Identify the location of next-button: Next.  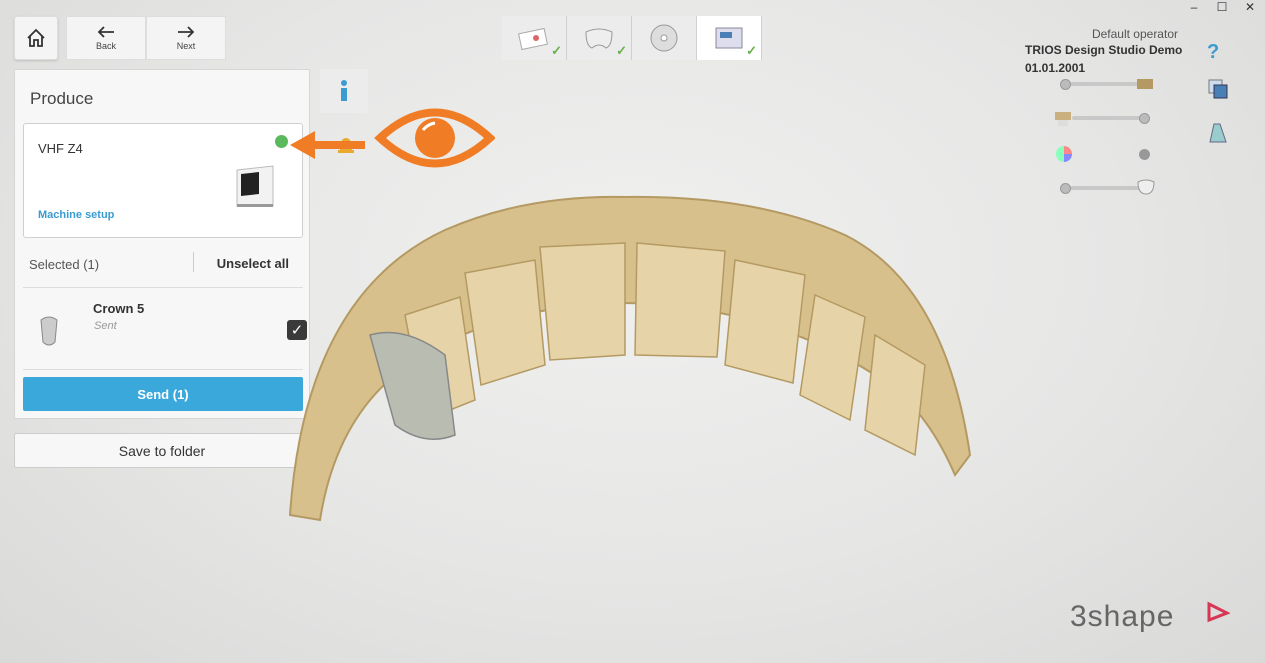
(186, 38).